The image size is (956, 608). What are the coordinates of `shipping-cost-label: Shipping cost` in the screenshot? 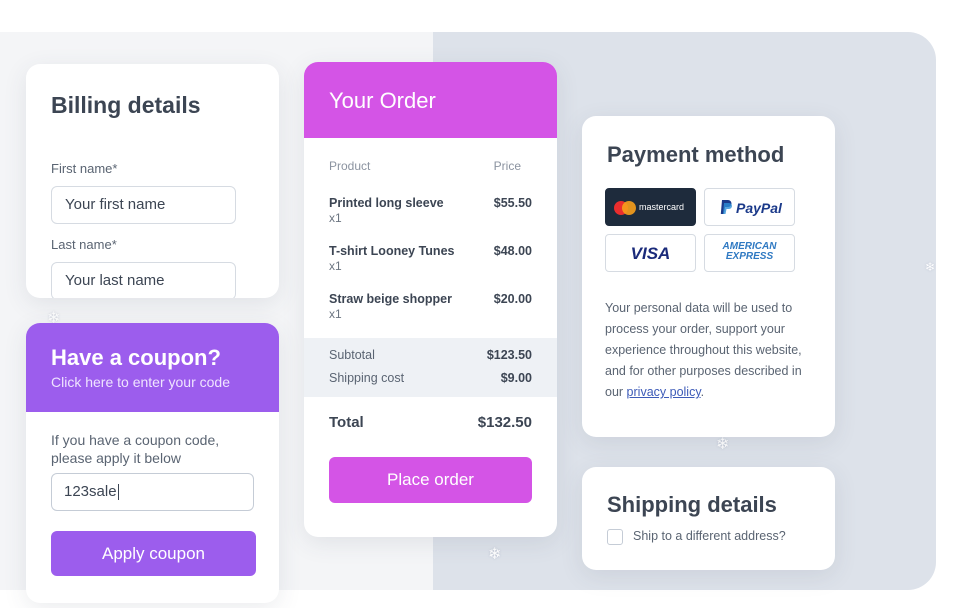 It's located at (367, 378).